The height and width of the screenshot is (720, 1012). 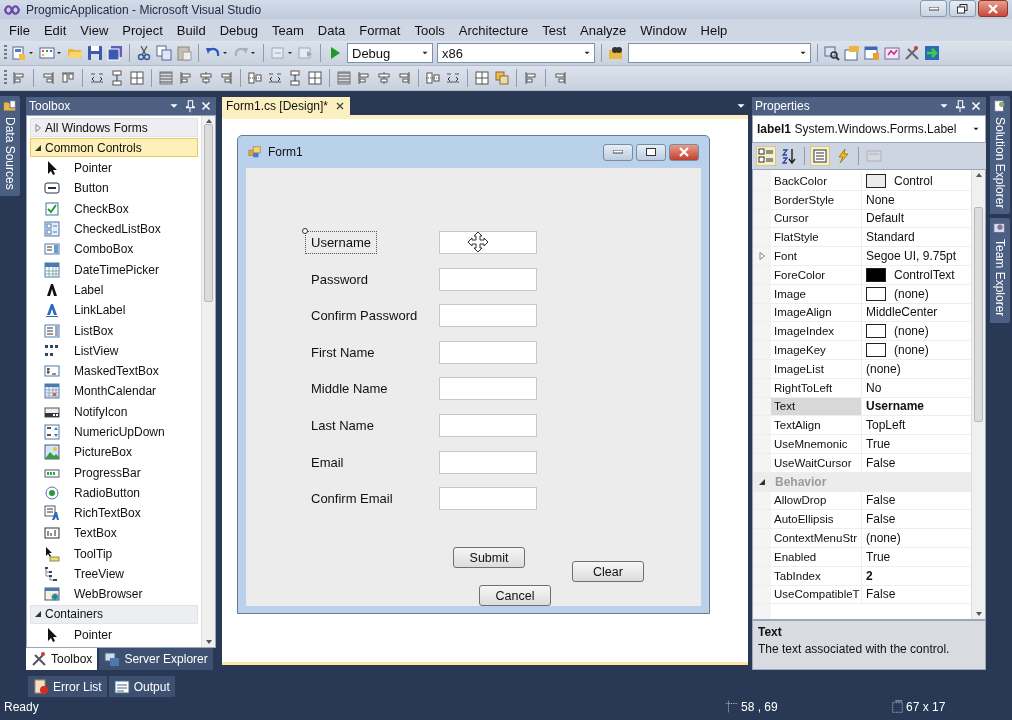 I want to click on scroll-up-icon, so click(x=978, y=175).